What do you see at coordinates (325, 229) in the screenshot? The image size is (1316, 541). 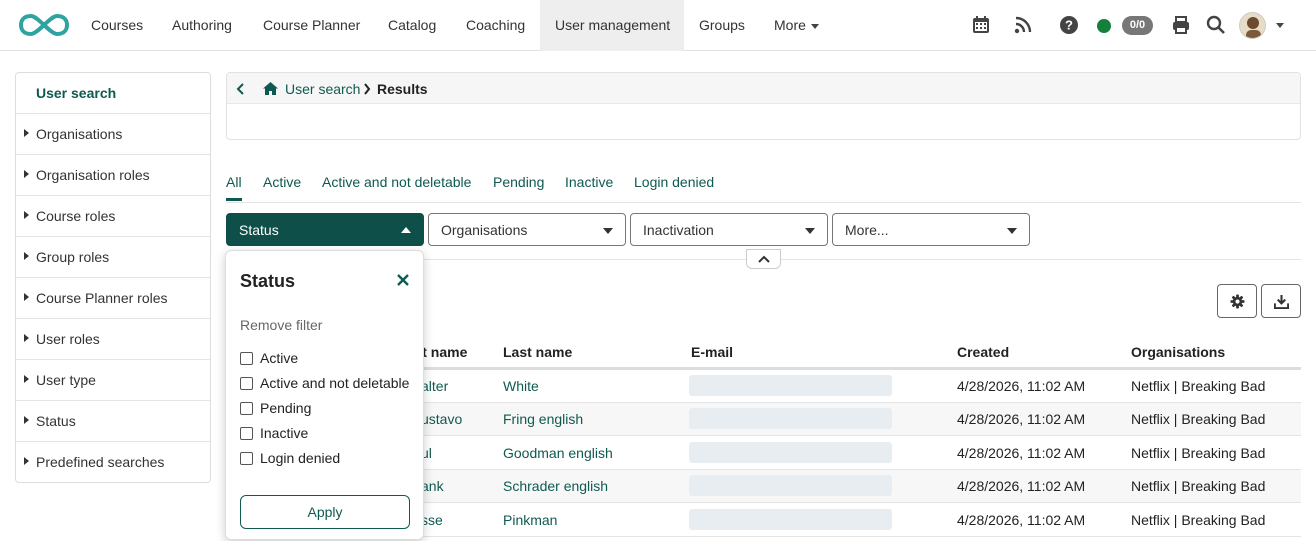 I see `filter-status-button: Status` at bounding box center [325, 229].